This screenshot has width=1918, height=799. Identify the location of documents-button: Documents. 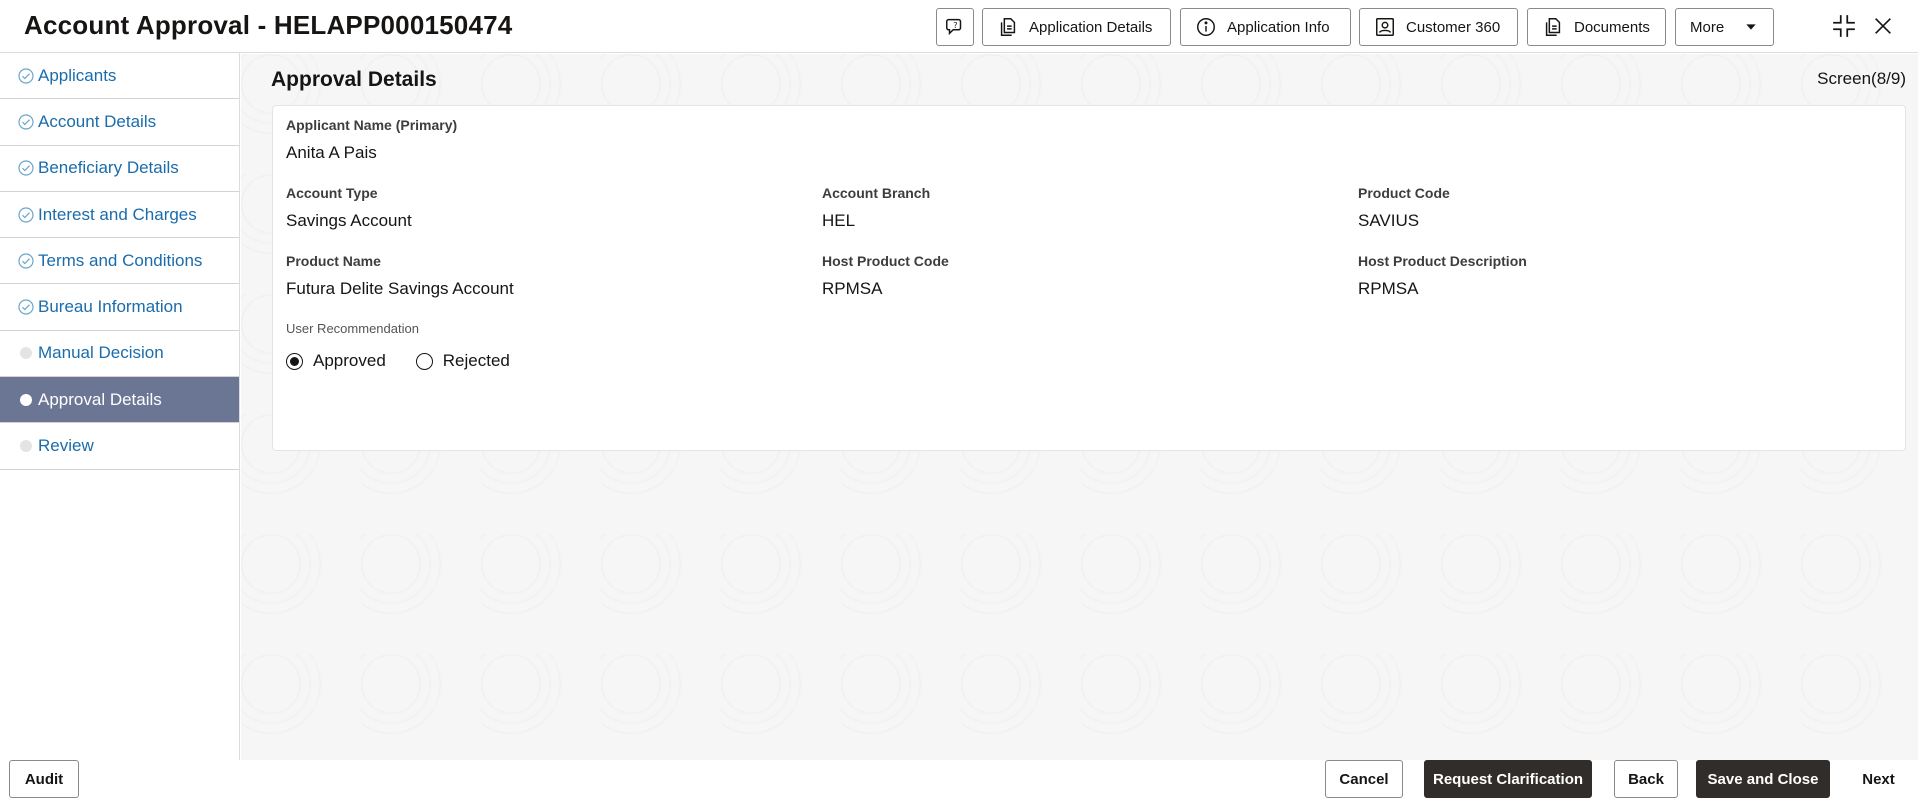
(1596, 27).